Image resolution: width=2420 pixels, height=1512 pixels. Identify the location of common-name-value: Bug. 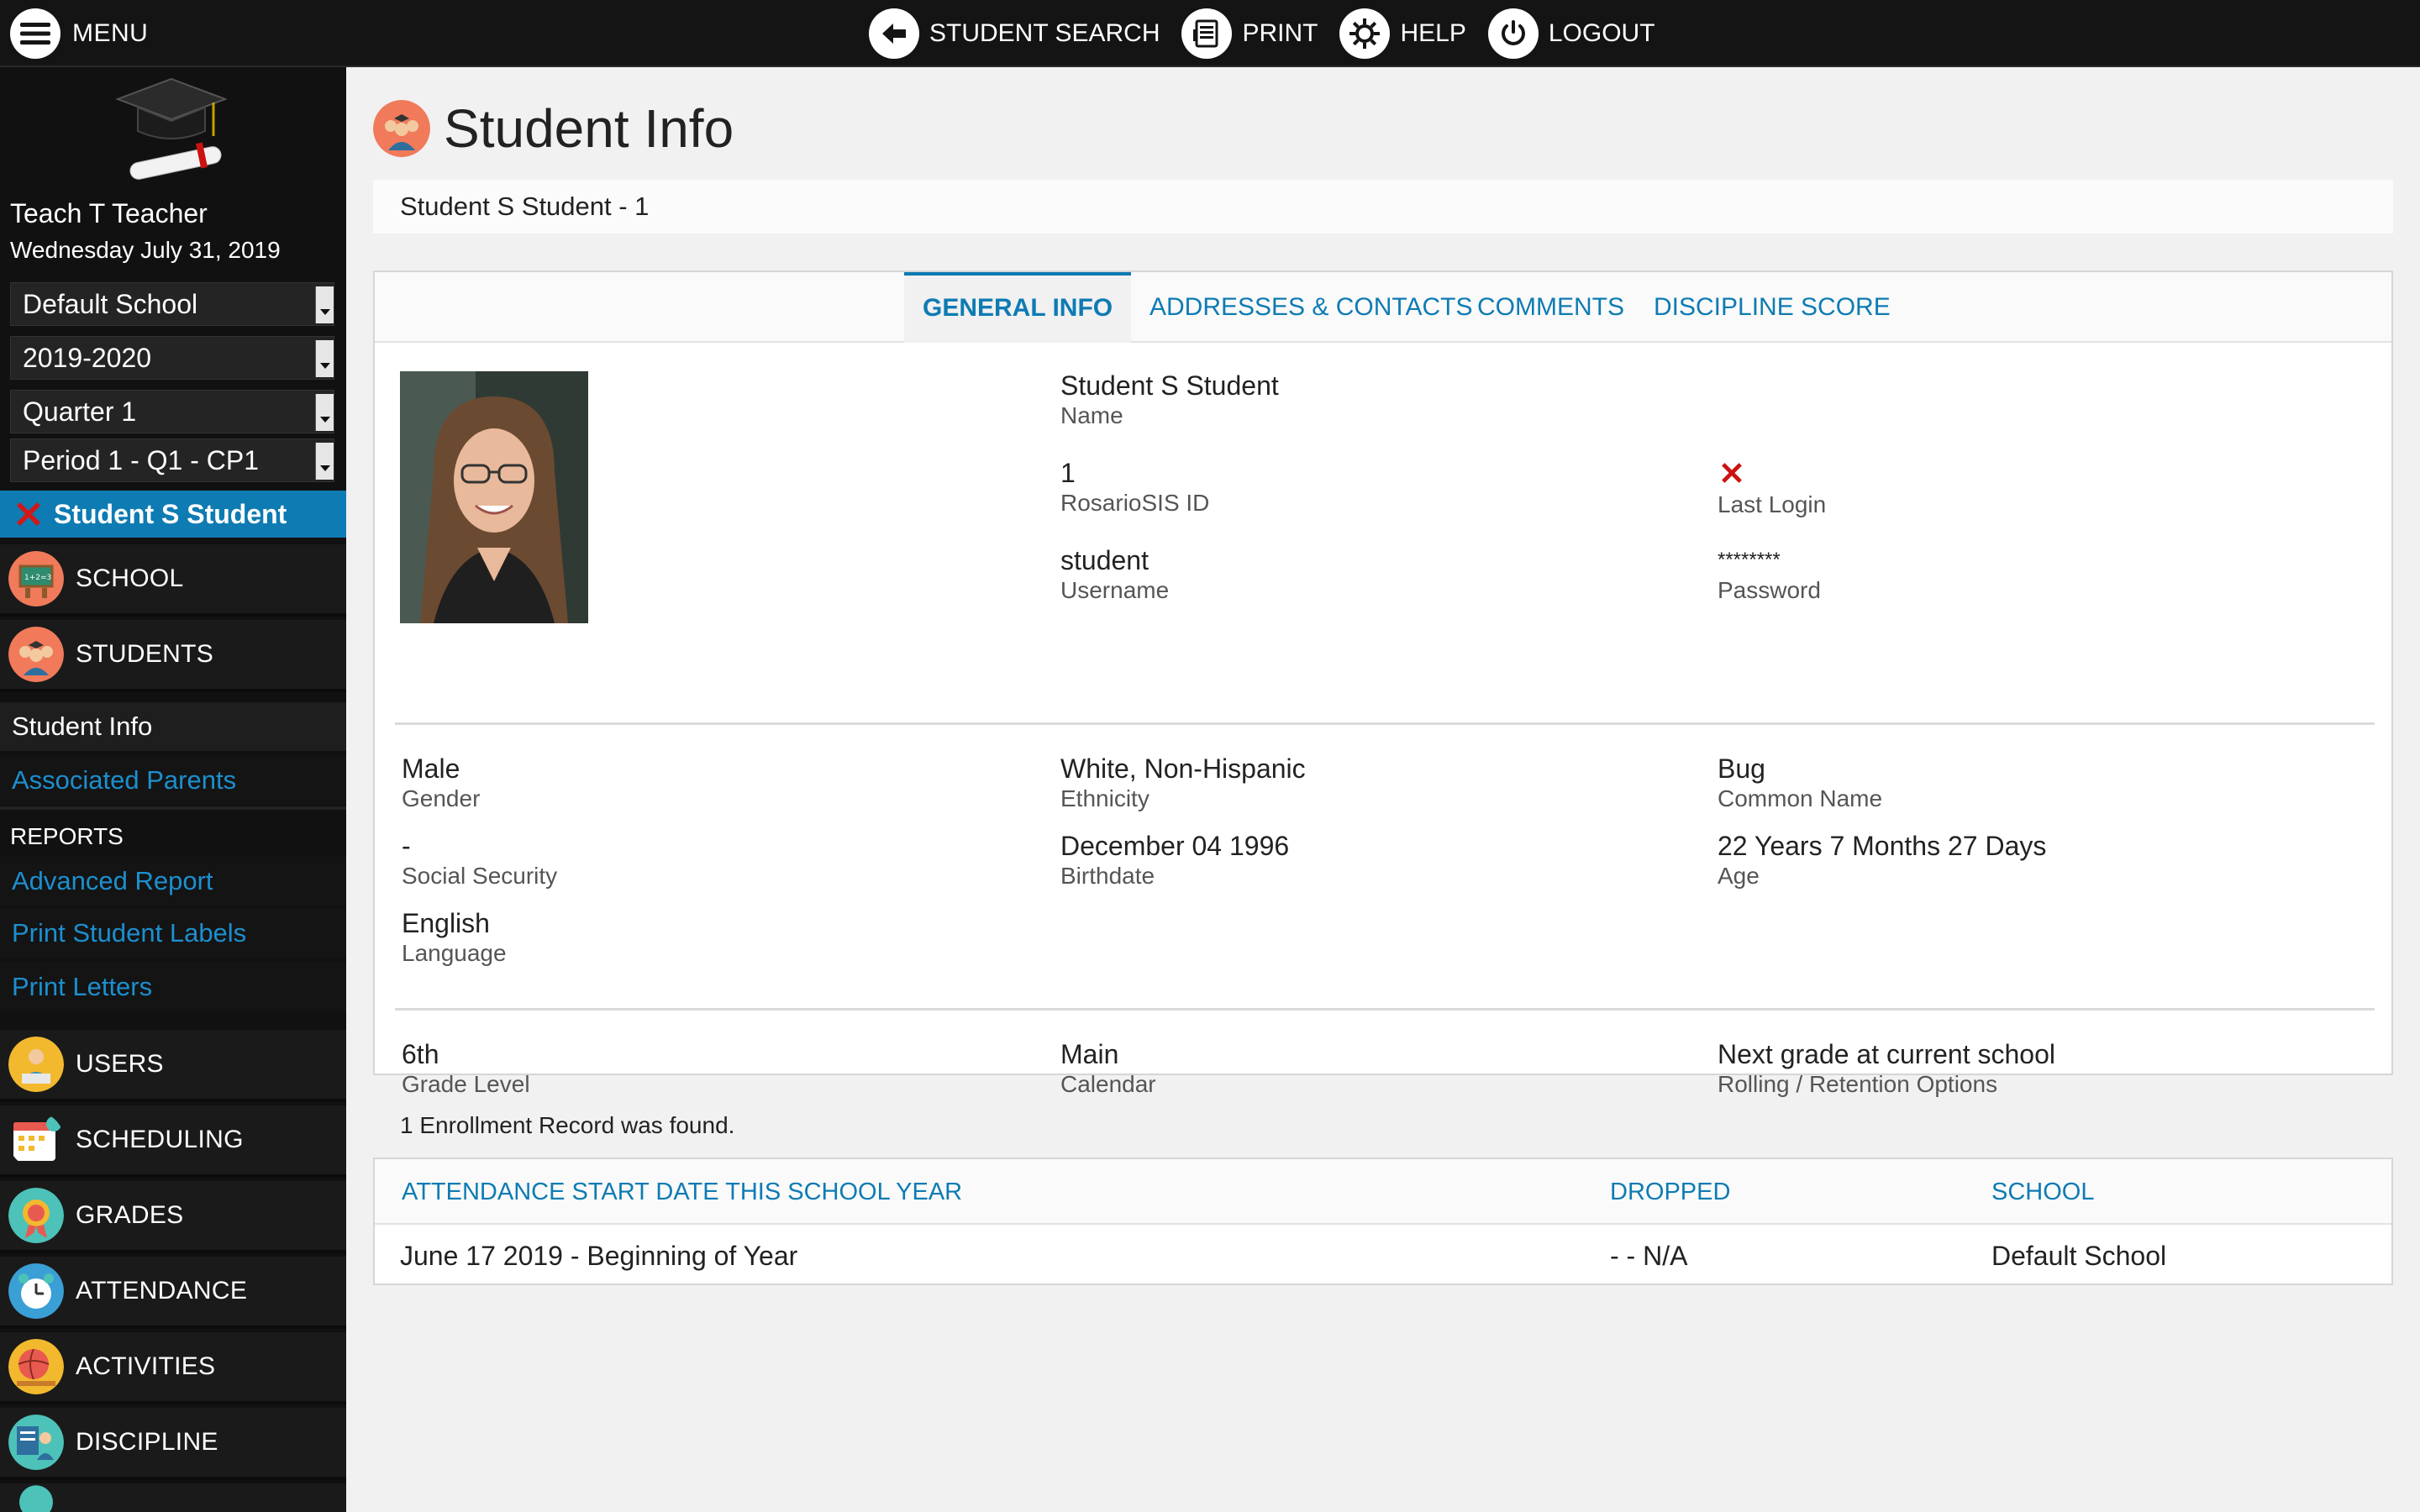
(1741, 768).